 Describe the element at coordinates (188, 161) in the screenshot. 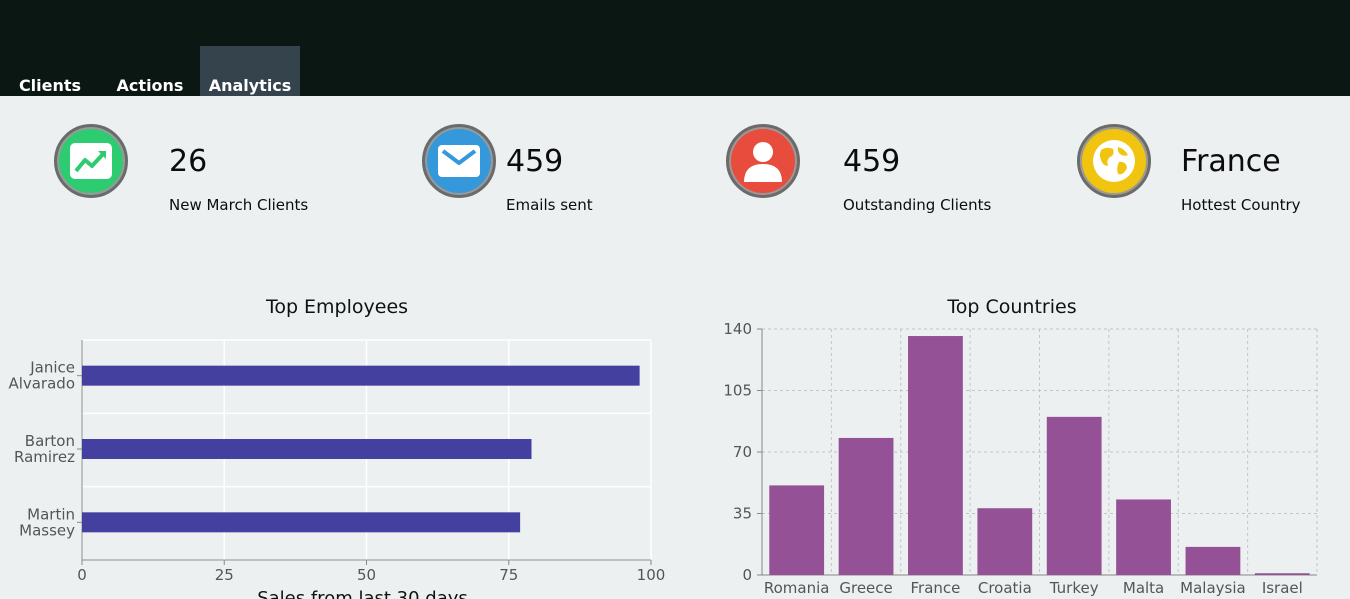

I see `stat-value: 26` at that location.